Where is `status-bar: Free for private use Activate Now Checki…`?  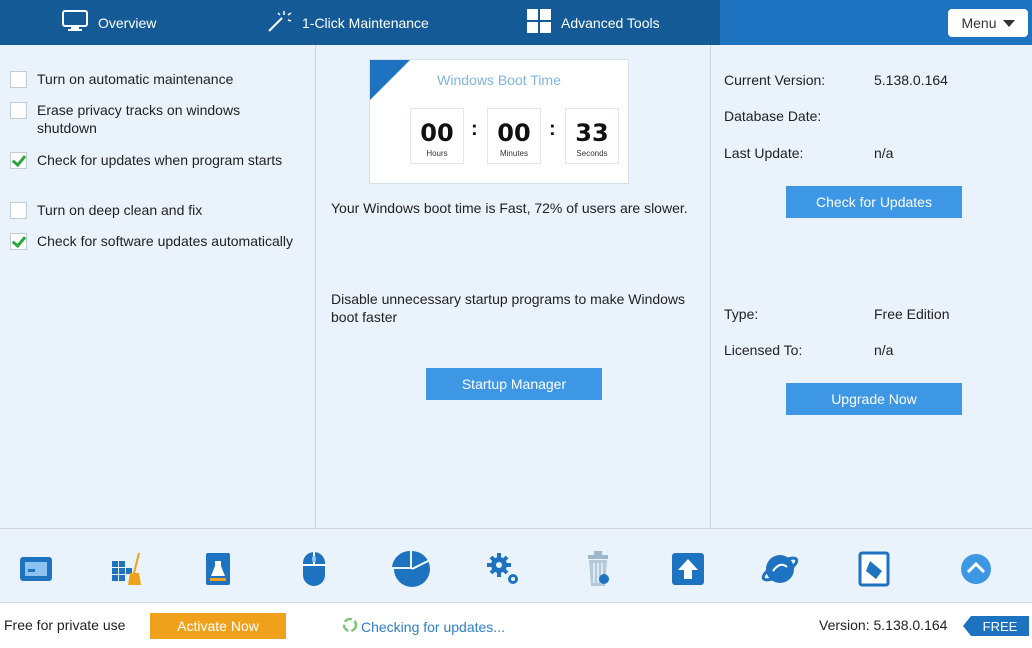 status-bar: Free for private use Activate Now Checki… is located at coordinates (516, 625).